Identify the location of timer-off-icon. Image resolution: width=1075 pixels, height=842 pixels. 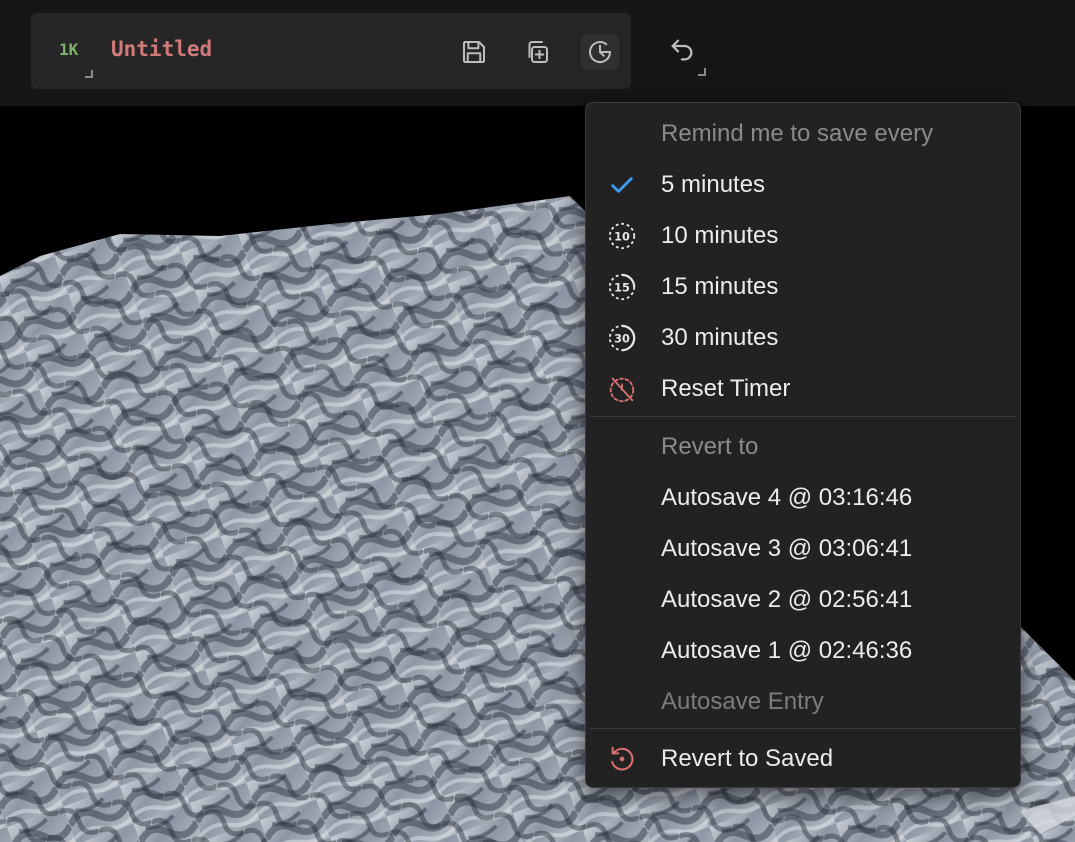
(622, 389).